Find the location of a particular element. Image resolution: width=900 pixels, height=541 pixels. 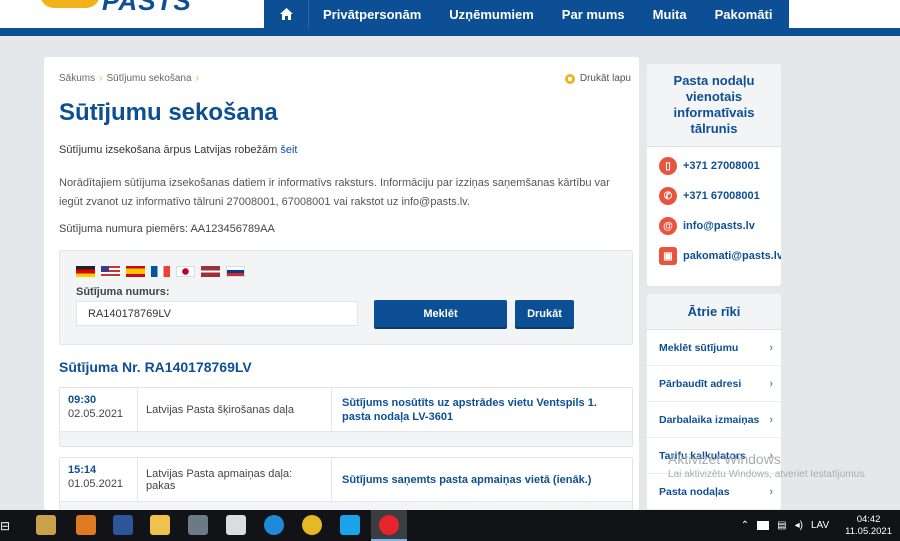

flag-fr-icon is located at coordinates (160, 271).